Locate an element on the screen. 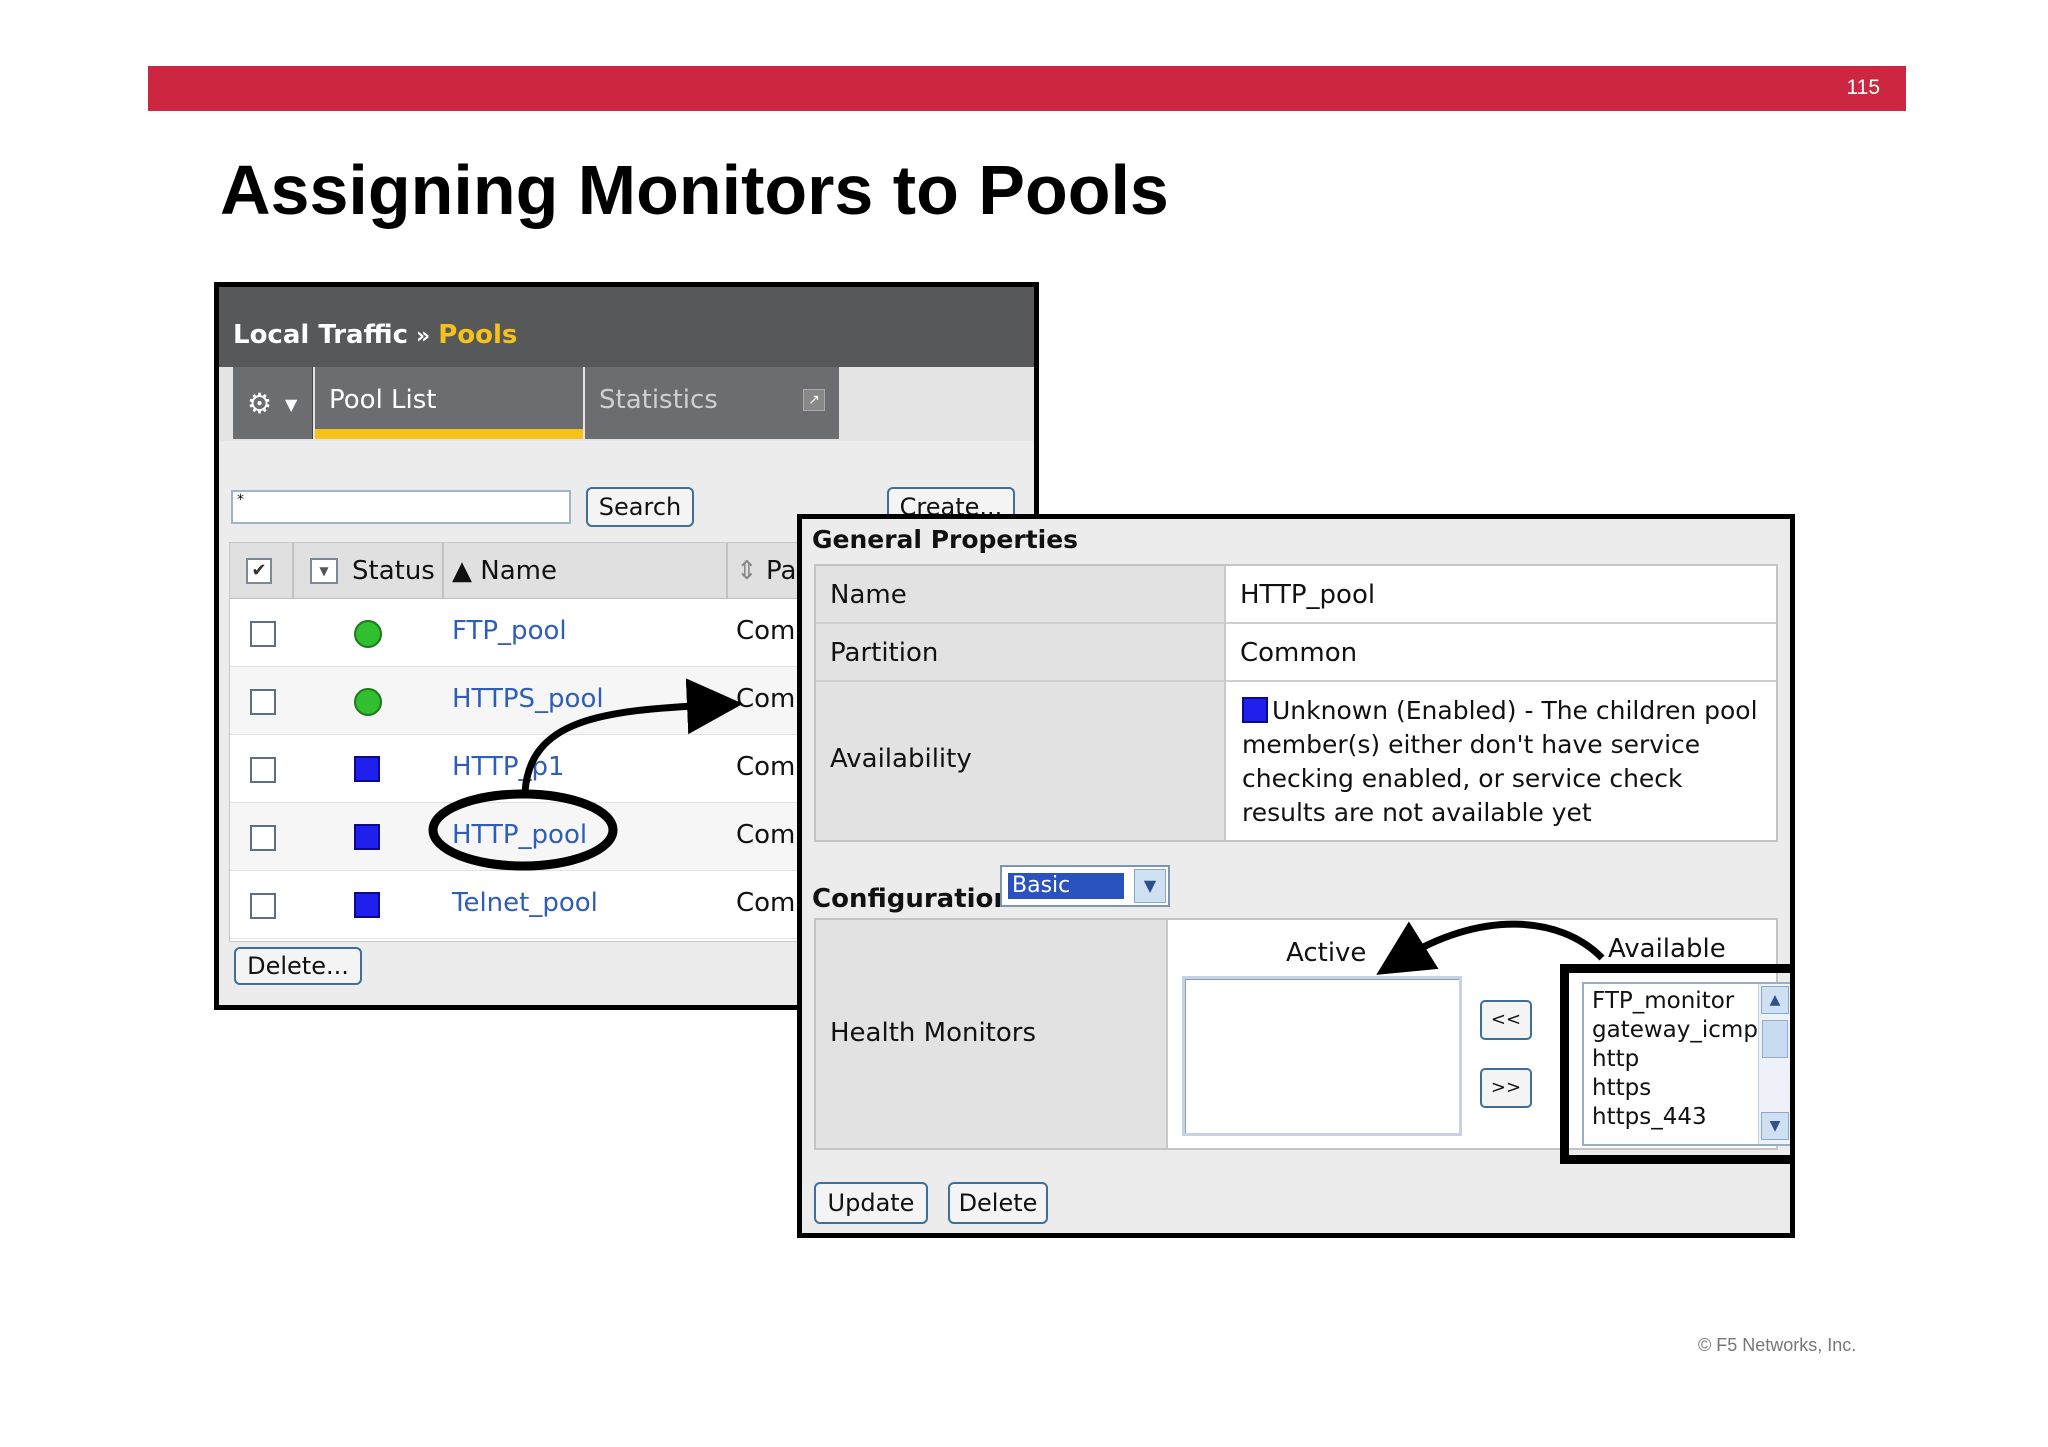 This screenshot has height=1447, width=2048. property-label: Availability is located at coordinates (1021, 761).